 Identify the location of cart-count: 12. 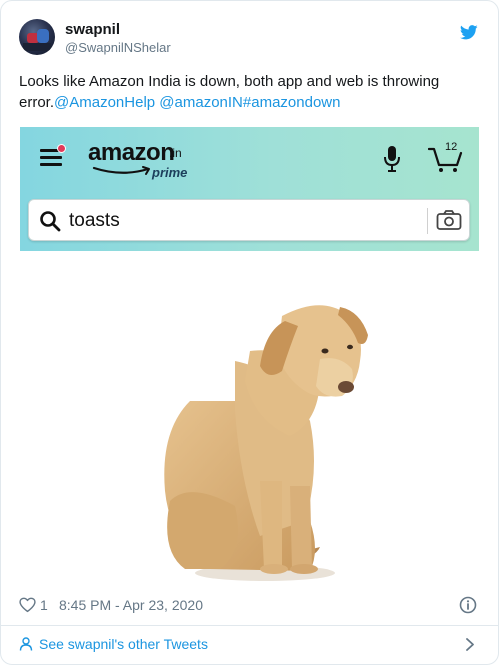
(451, 147).